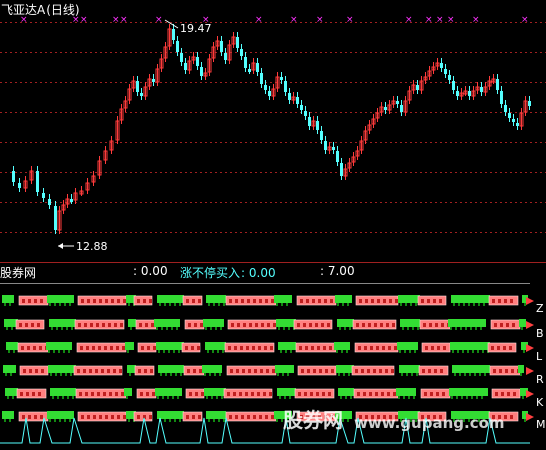  What do you see at coordinates (251, 300) in the screenshot?
I see `up-block` at bounding box center [251, 300].